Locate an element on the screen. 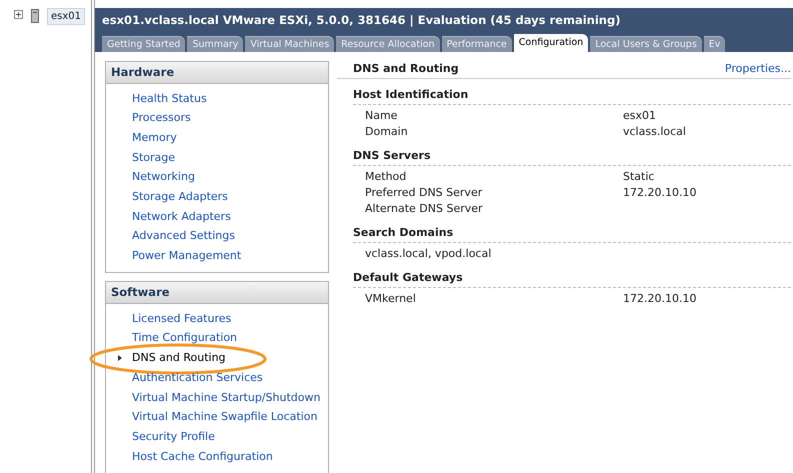 This screenshot has width=793, height=473. field-label: Method is located at coordinates (386, 176).